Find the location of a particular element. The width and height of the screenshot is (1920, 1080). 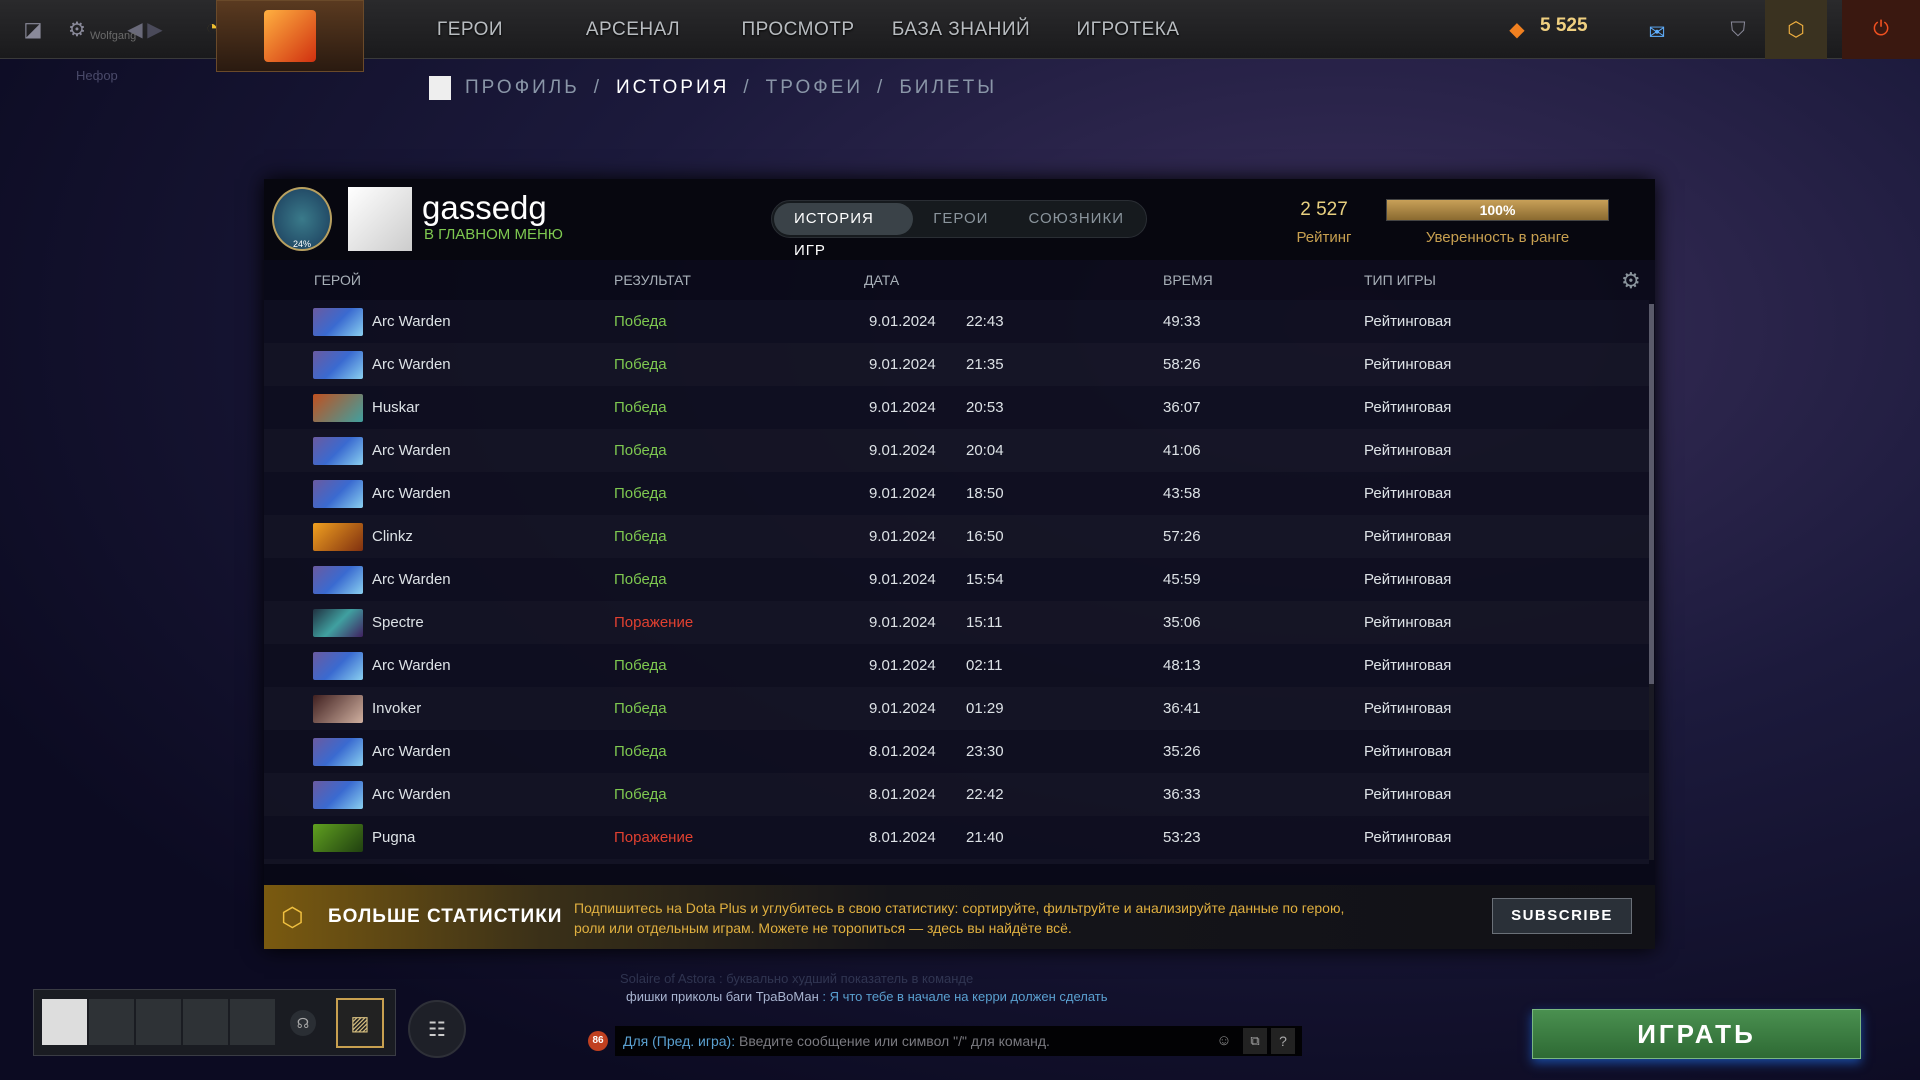

rank-medal-icon: 24% is located at coordinates (302, 219).